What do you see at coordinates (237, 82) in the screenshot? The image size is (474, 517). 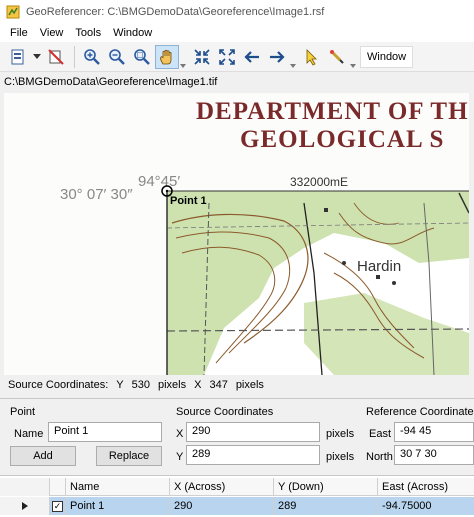 I see `image-path: C:\BMGDemoData\Georeference\Image1.tif` at bounding box center [237, 82].